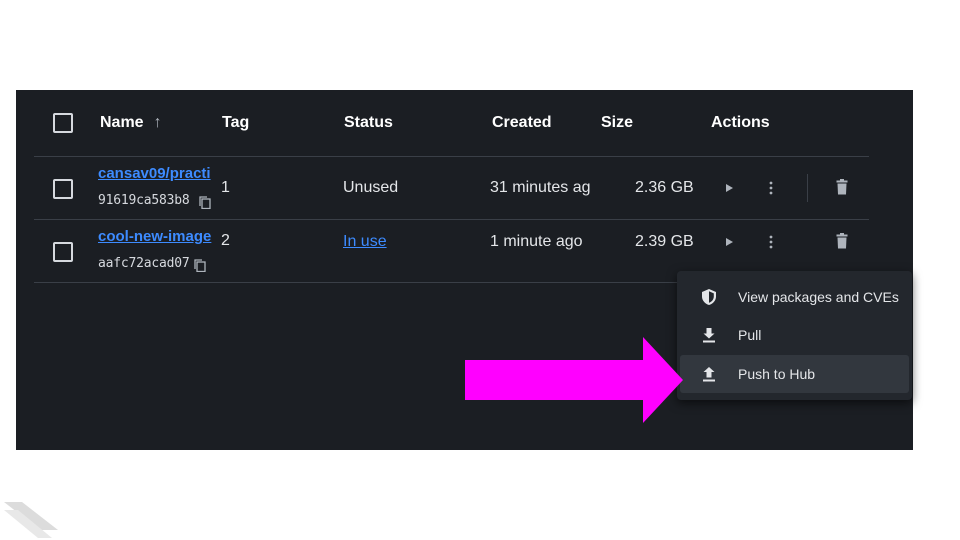 The image size is (960, 540). What do you see at coordinates (709, 297) in the screenshot?
I see `shield-icon` at bounding box center [709, 297].